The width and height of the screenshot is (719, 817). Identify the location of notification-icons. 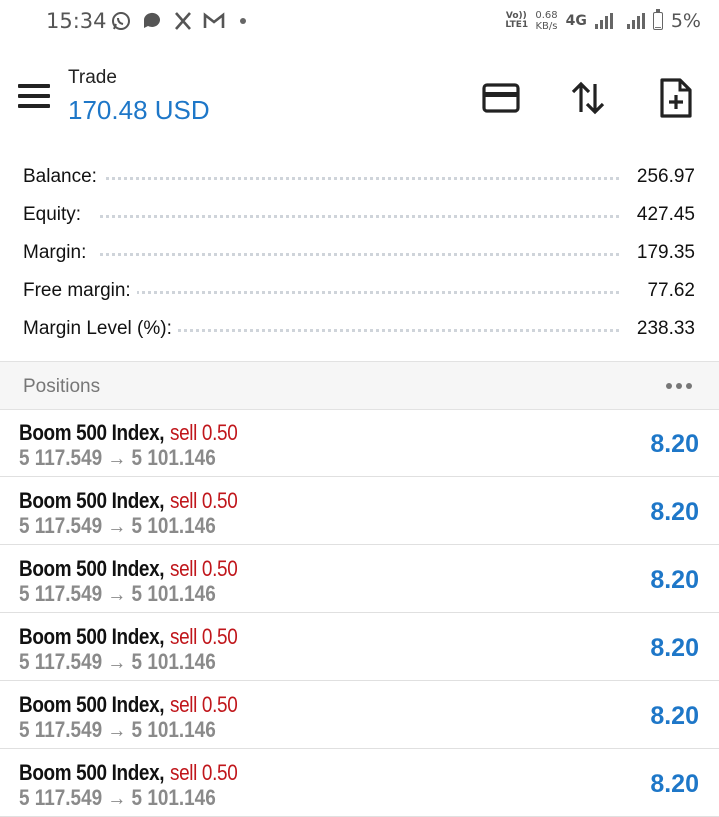
(178, 21).